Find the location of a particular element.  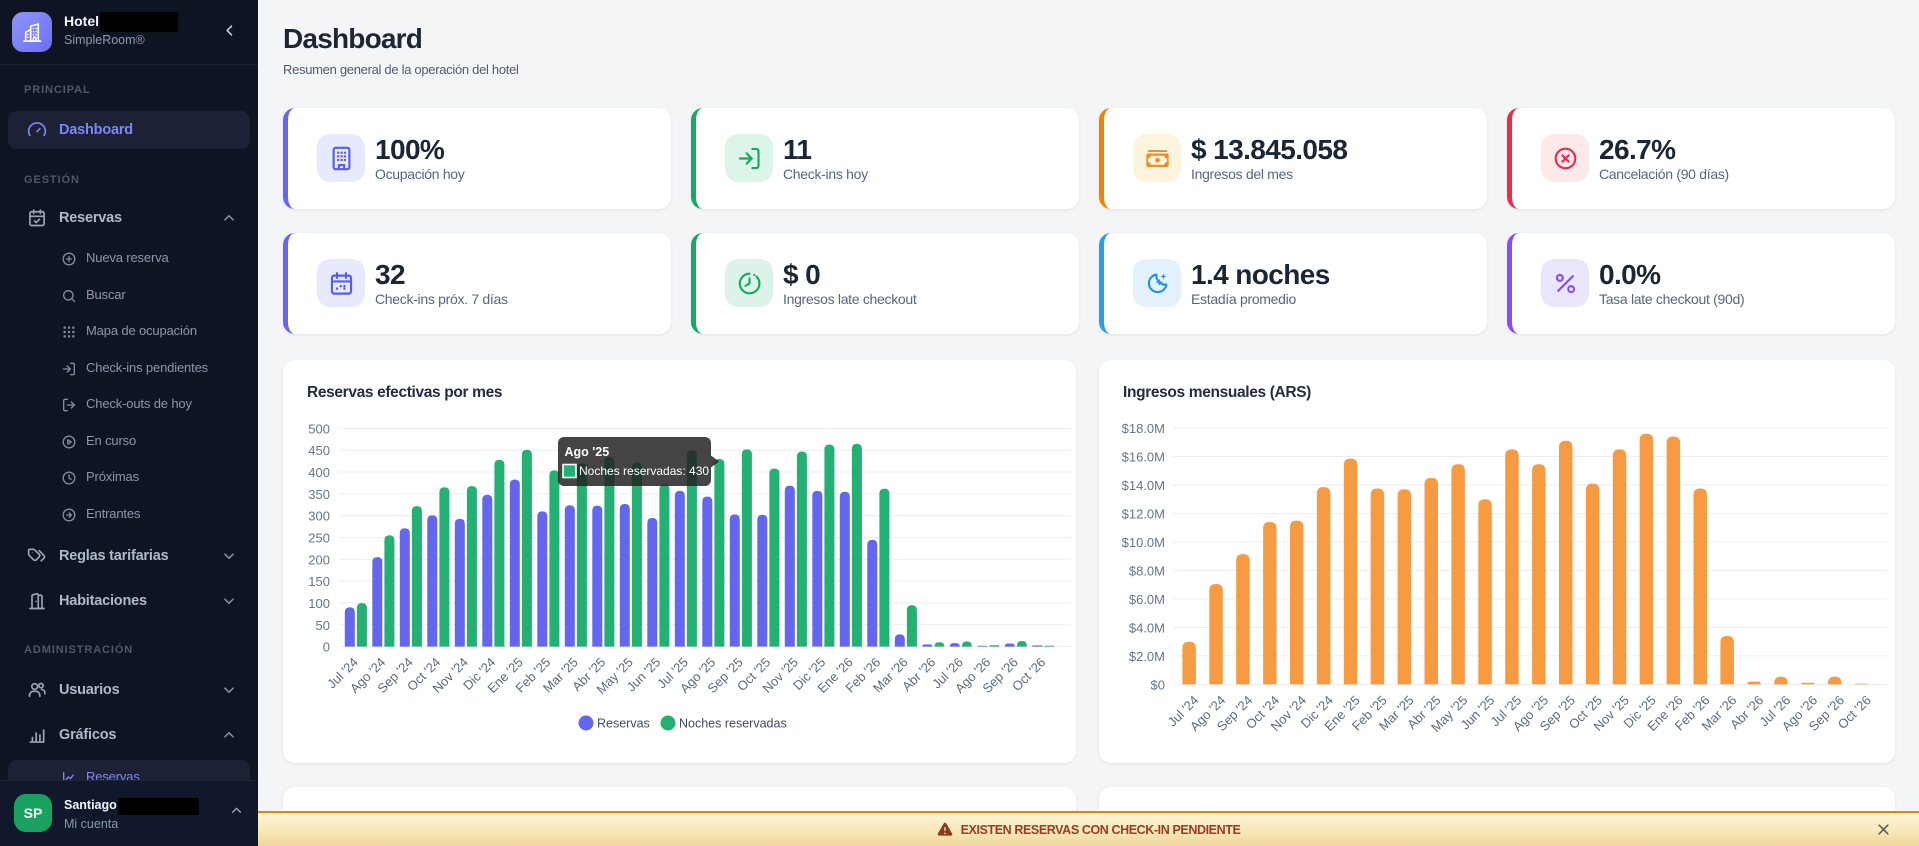

svg-text: 350 is located at coordinates (319, 494).